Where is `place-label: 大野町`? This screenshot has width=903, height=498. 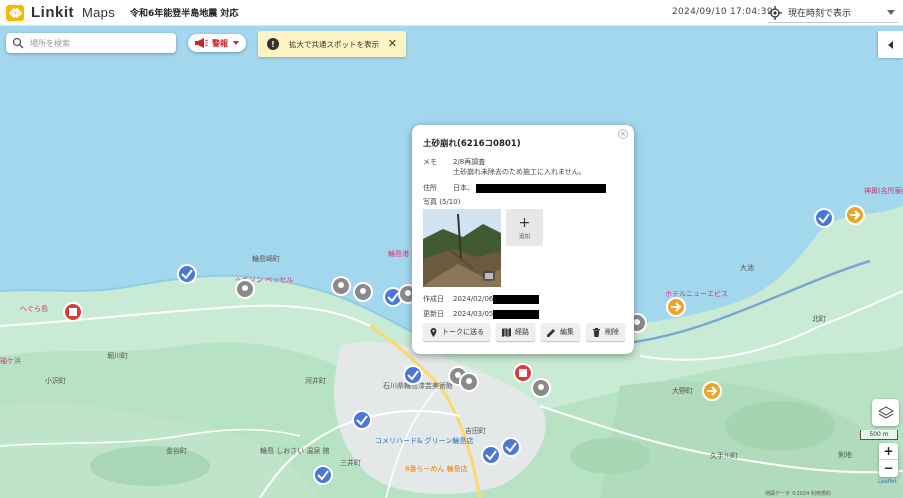
place-label: 大野町 is located at coordinates (682, 391).